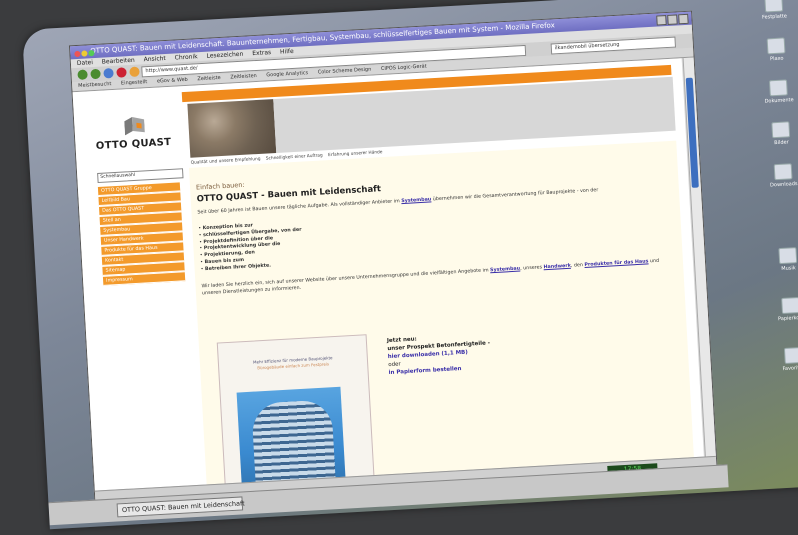 This screenshot has width=798, height=535. Describe the element at coordinates (134, 82) in the screenshot. I see `bookmark-item: Eingestellt` at that location.